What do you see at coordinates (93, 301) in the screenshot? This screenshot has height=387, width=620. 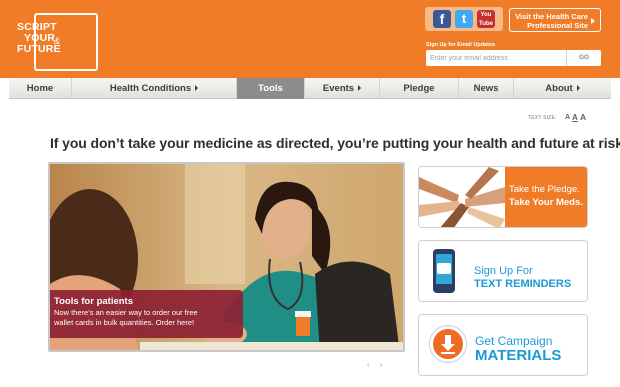 I see `hero-caption-title: Tools for patients` at bounding box center [93, 301].